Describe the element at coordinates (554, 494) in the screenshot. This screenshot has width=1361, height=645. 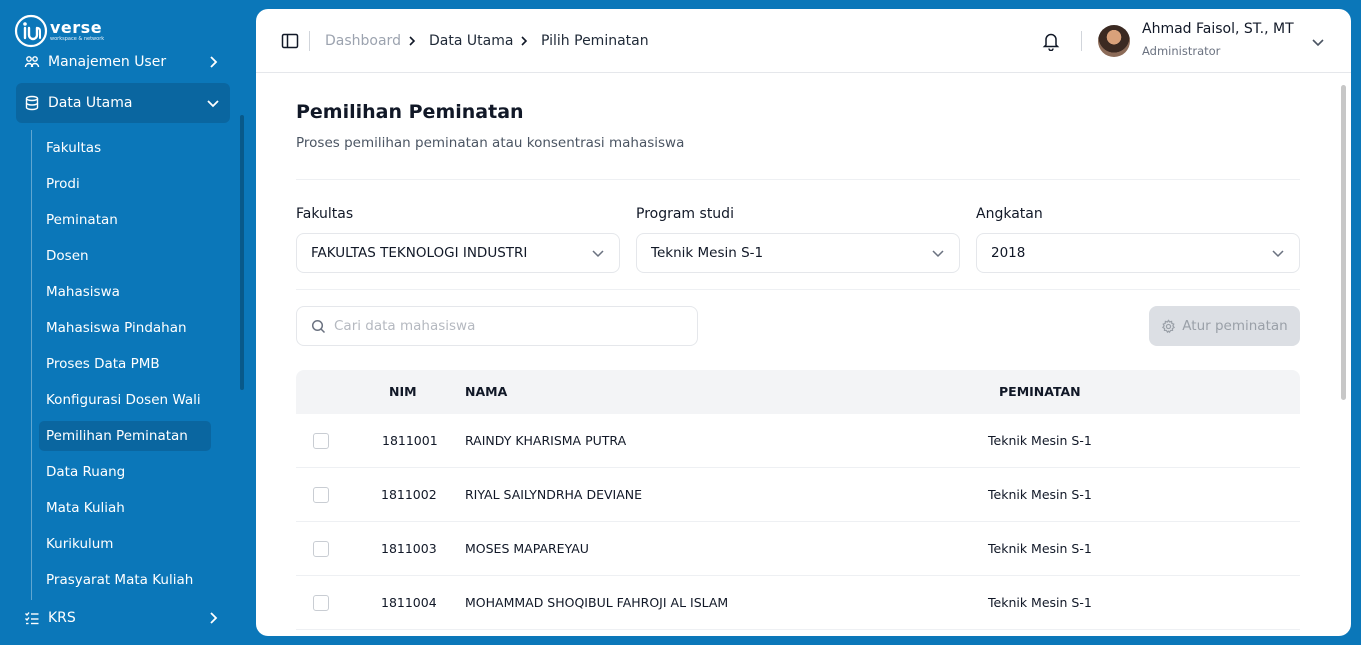
I see `cell-nama: RIYAL SAILYNDRHA DEVIANE` at that location.